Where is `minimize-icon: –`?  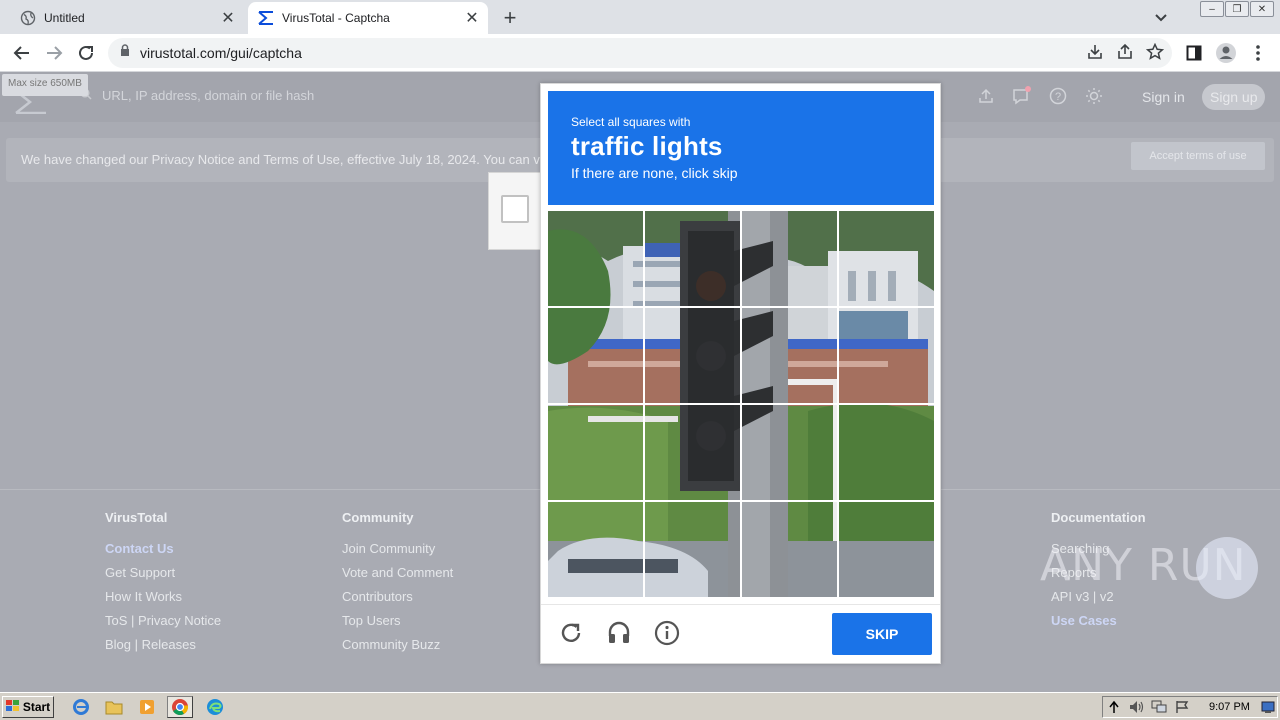
minimize-icon: – is located at coordinates (1212, 9).